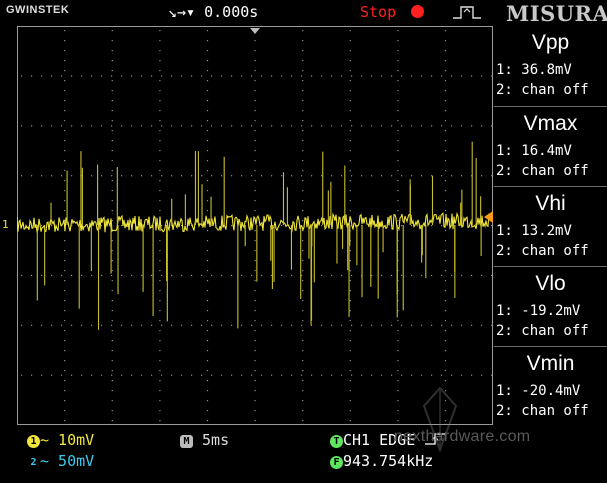 This screenshot has height=483, width=607. What do you see at coordinates (538, 391) in the screenshot?
I see `measurement-ch1-value: 1: -20.4mV` at bounding box center [538, 391].